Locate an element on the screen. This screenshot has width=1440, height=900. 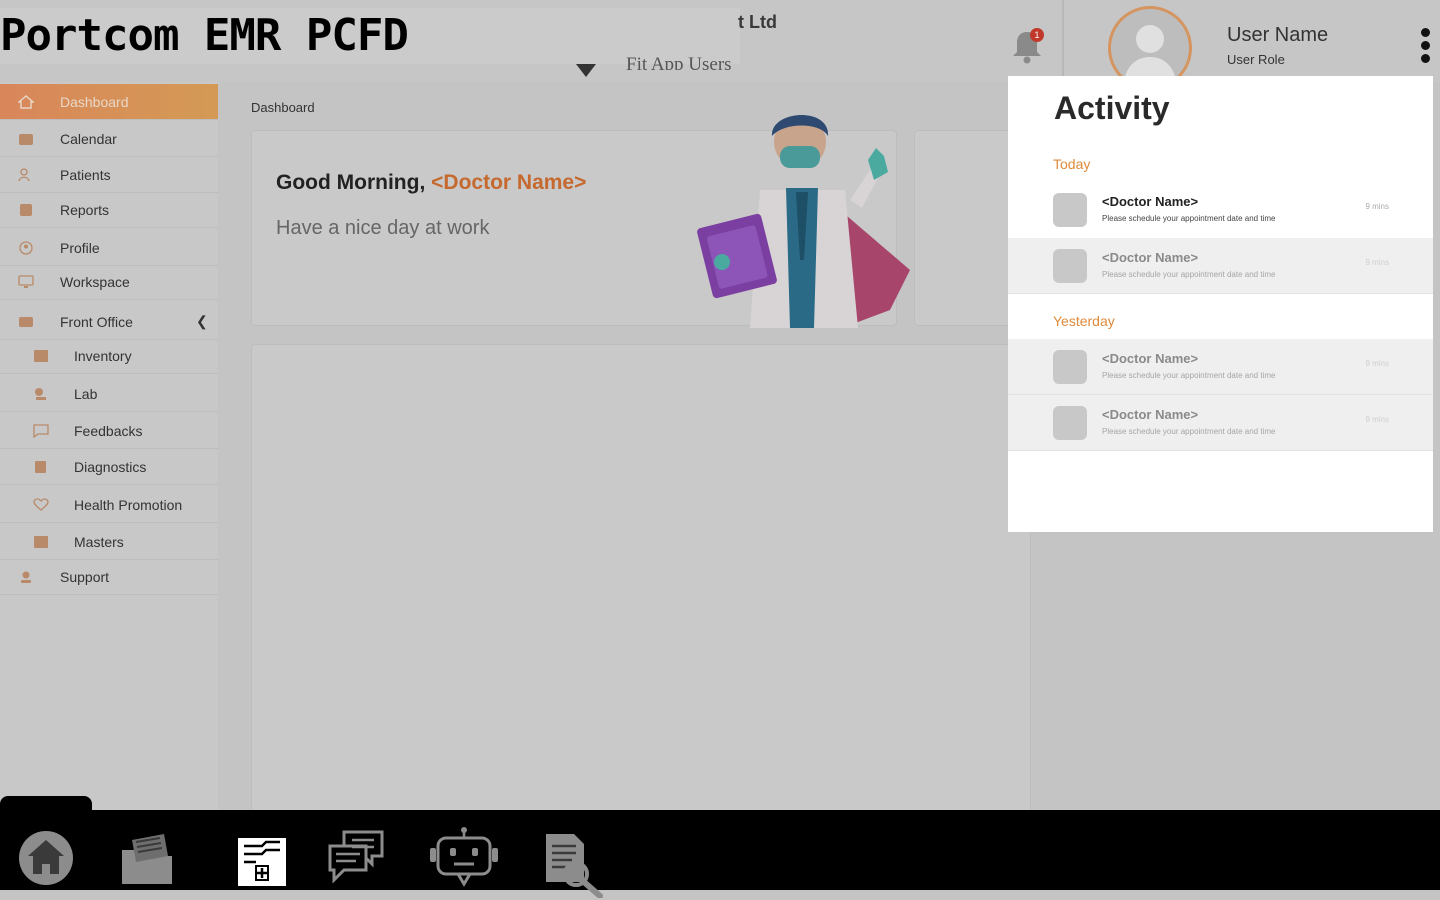
more-options-icon is located at coordinates (1425, 48).